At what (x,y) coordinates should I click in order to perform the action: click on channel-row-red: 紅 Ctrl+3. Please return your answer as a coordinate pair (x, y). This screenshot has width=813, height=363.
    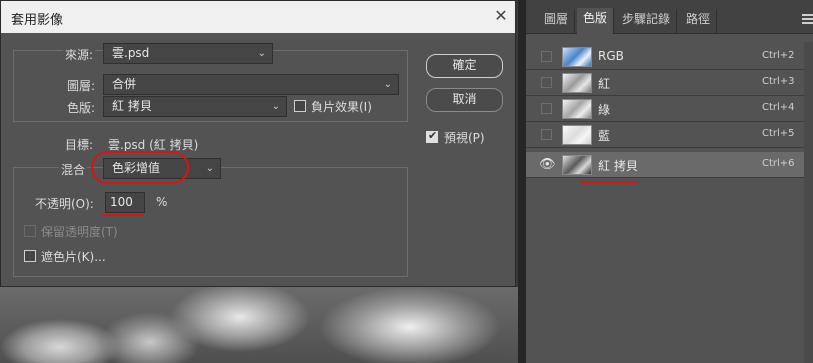
    Looking at the image, I should click on (665, 83).